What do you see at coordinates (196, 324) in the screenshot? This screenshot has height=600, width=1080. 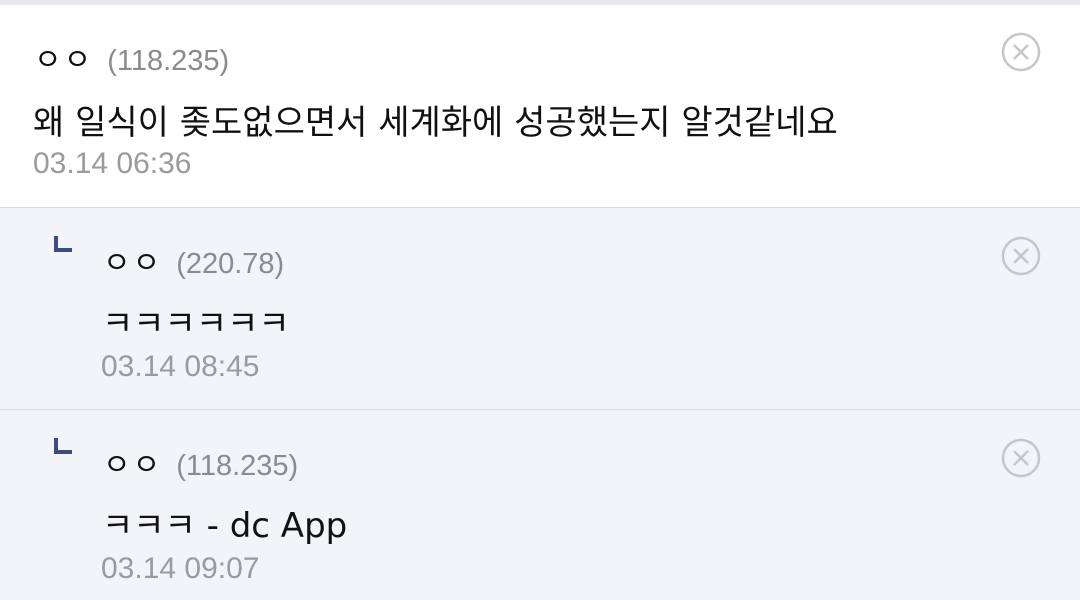 I see `reply-text: ㅋㅋㅋㅋㅋㅋ` at bounding box center [196, 324].